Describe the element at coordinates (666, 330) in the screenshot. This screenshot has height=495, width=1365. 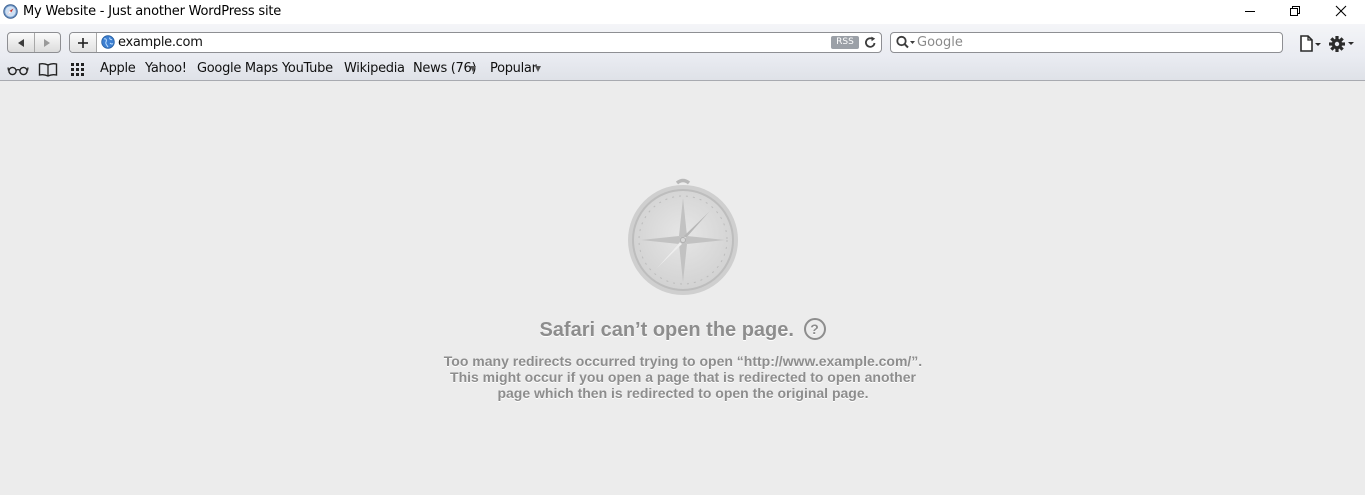
I see `error-title-text: Safari can’t open the page.` at that location.